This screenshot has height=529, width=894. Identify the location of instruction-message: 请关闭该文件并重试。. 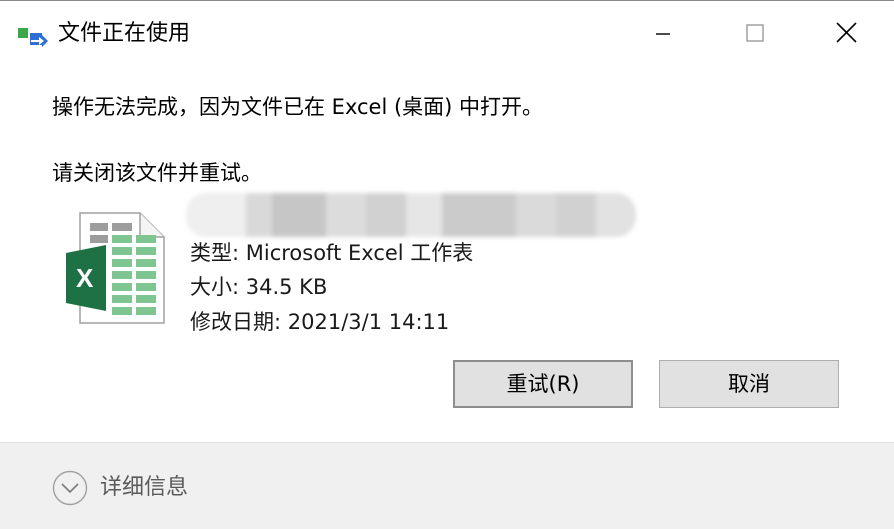
(157, 173).